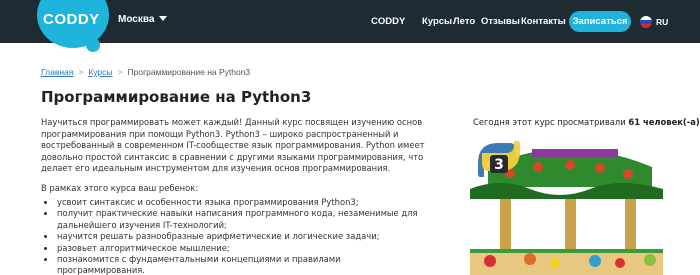 The height and width of the screenshot is (275, 700). I want to click on badge-number: 3, so click(499, 165).